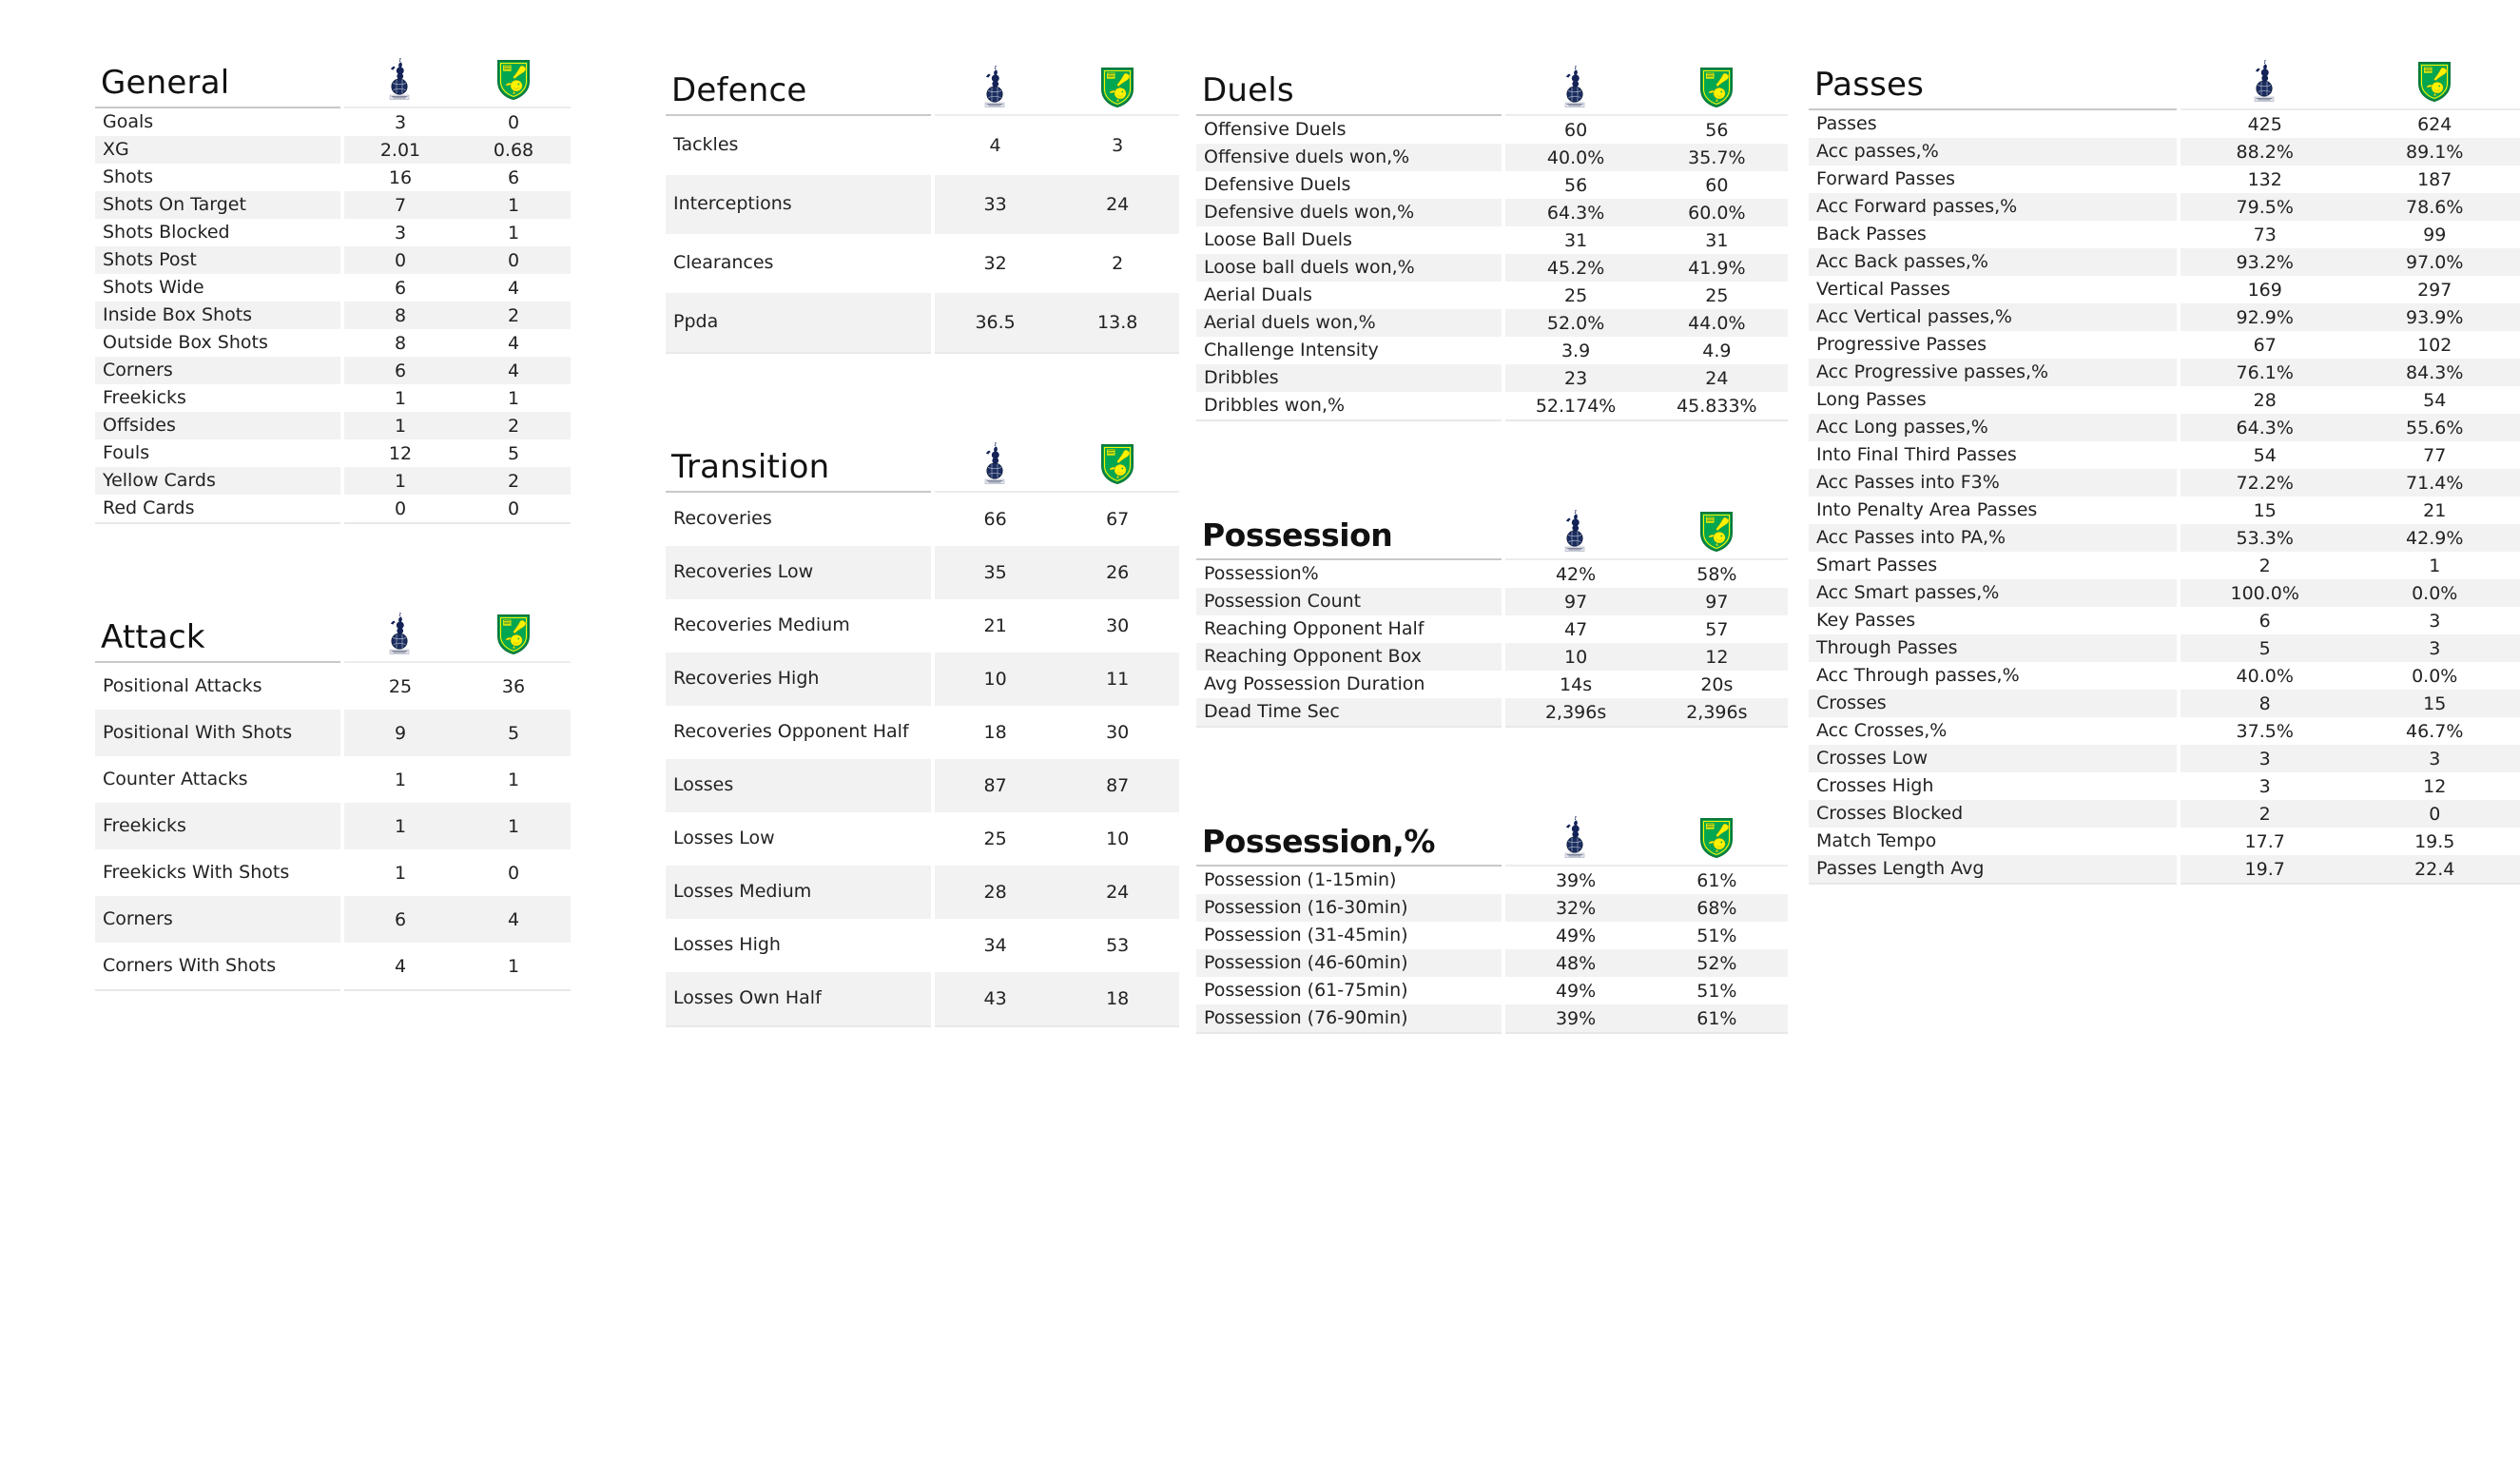  Describe the element at coordinates (2434, 538) in the screenshot. I see `away-team-value: 42.9%` at that location.